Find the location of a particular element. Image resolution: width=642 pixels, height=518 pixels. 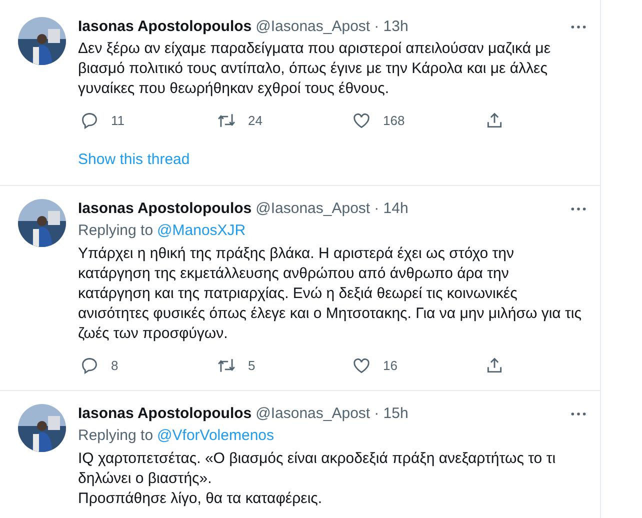

tweet-time: · 14h is located at coordinates (391, 209).